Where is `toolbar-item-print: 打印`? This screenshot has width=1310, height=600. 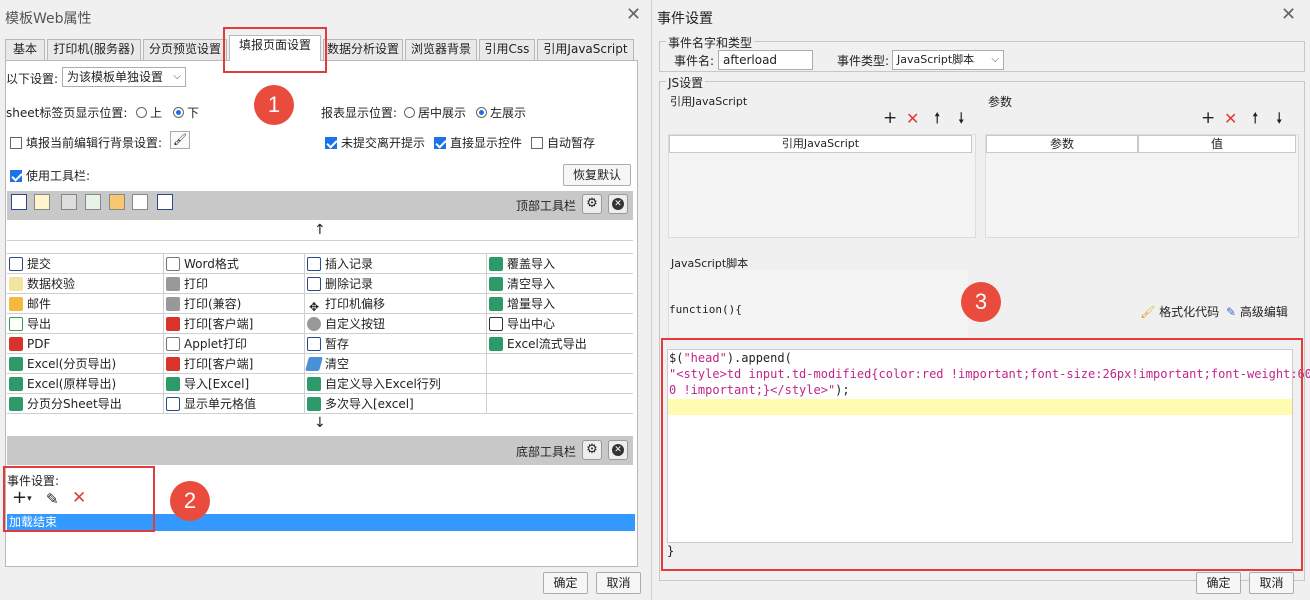
toolbar-item-print: 打印 is located at coordinates (187, 284).